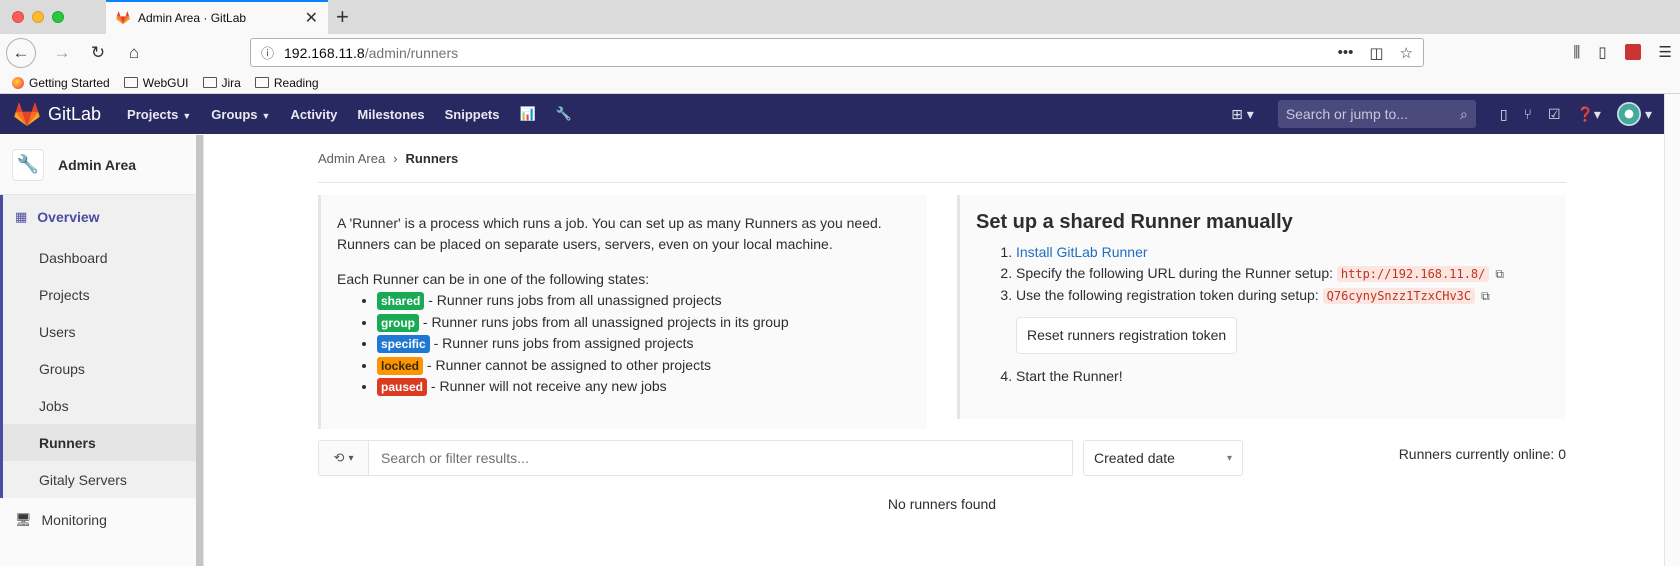 Image resolution: width=1680 pixels, height=566 pixels. I want to click on todos-icon: ☑, so click(1554, 114).